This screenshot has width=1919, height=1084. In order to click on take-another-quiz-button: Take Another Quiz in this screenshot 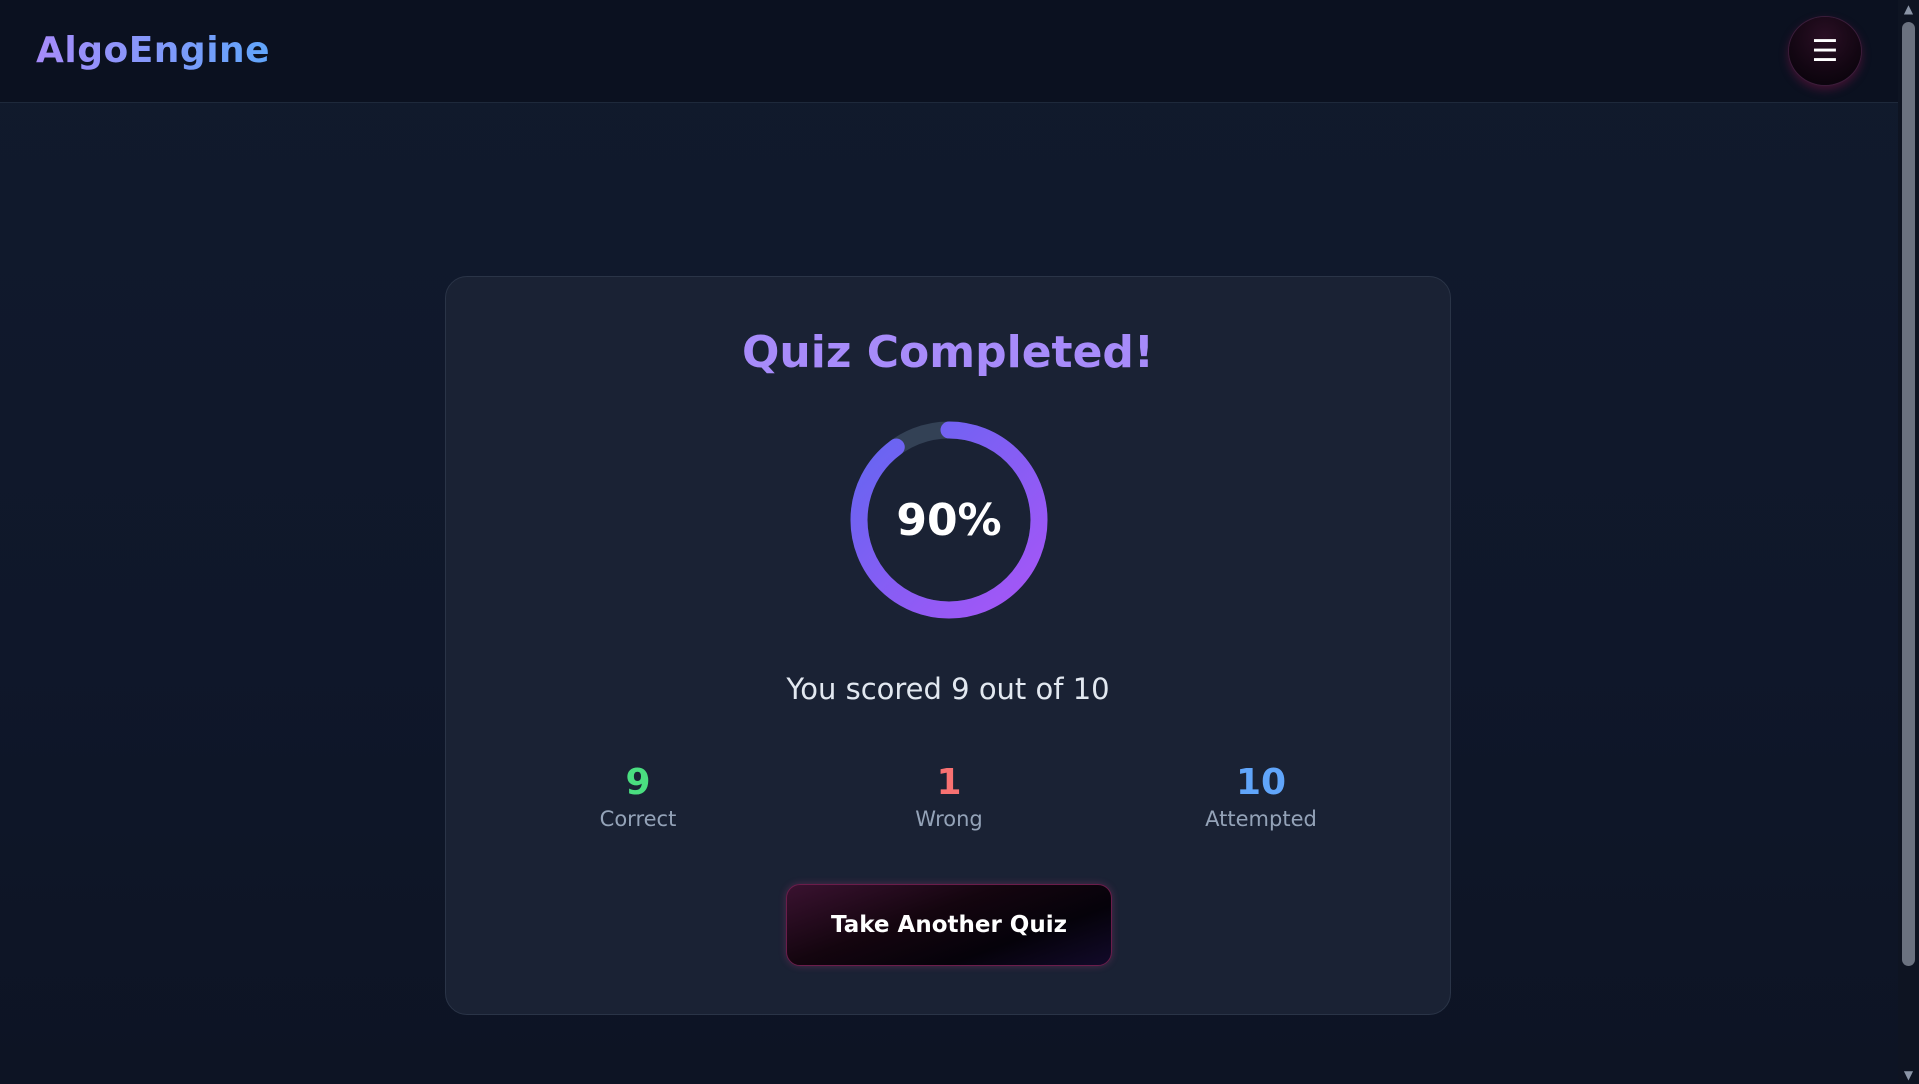, I will do `click(949, 925)`.